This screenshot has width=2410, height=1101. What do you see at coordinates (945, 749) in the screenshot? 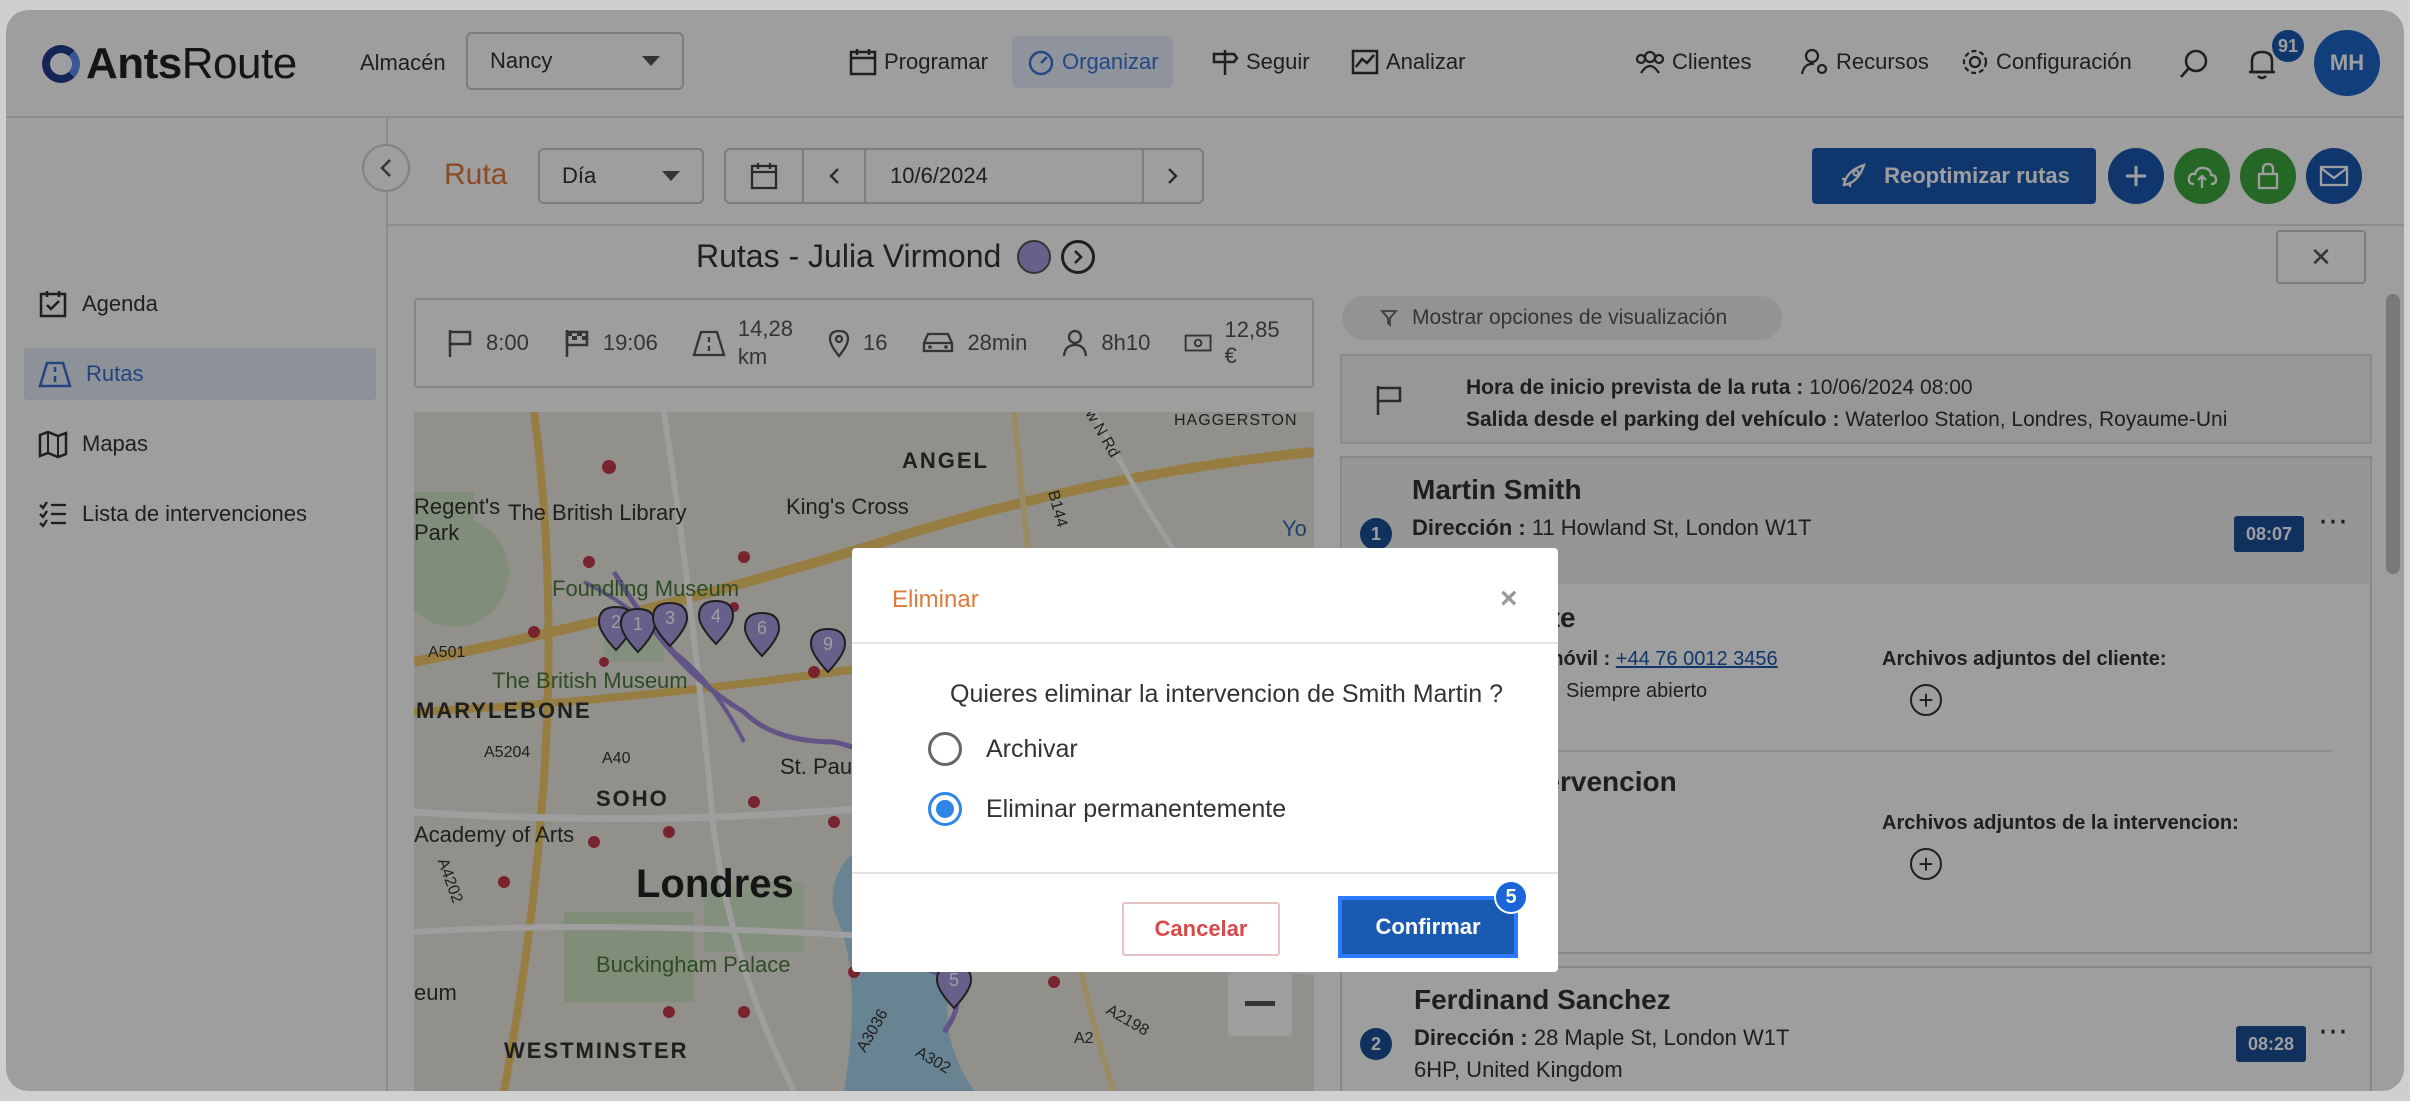
I see `radio-archive` at bounding box center [945, 749].